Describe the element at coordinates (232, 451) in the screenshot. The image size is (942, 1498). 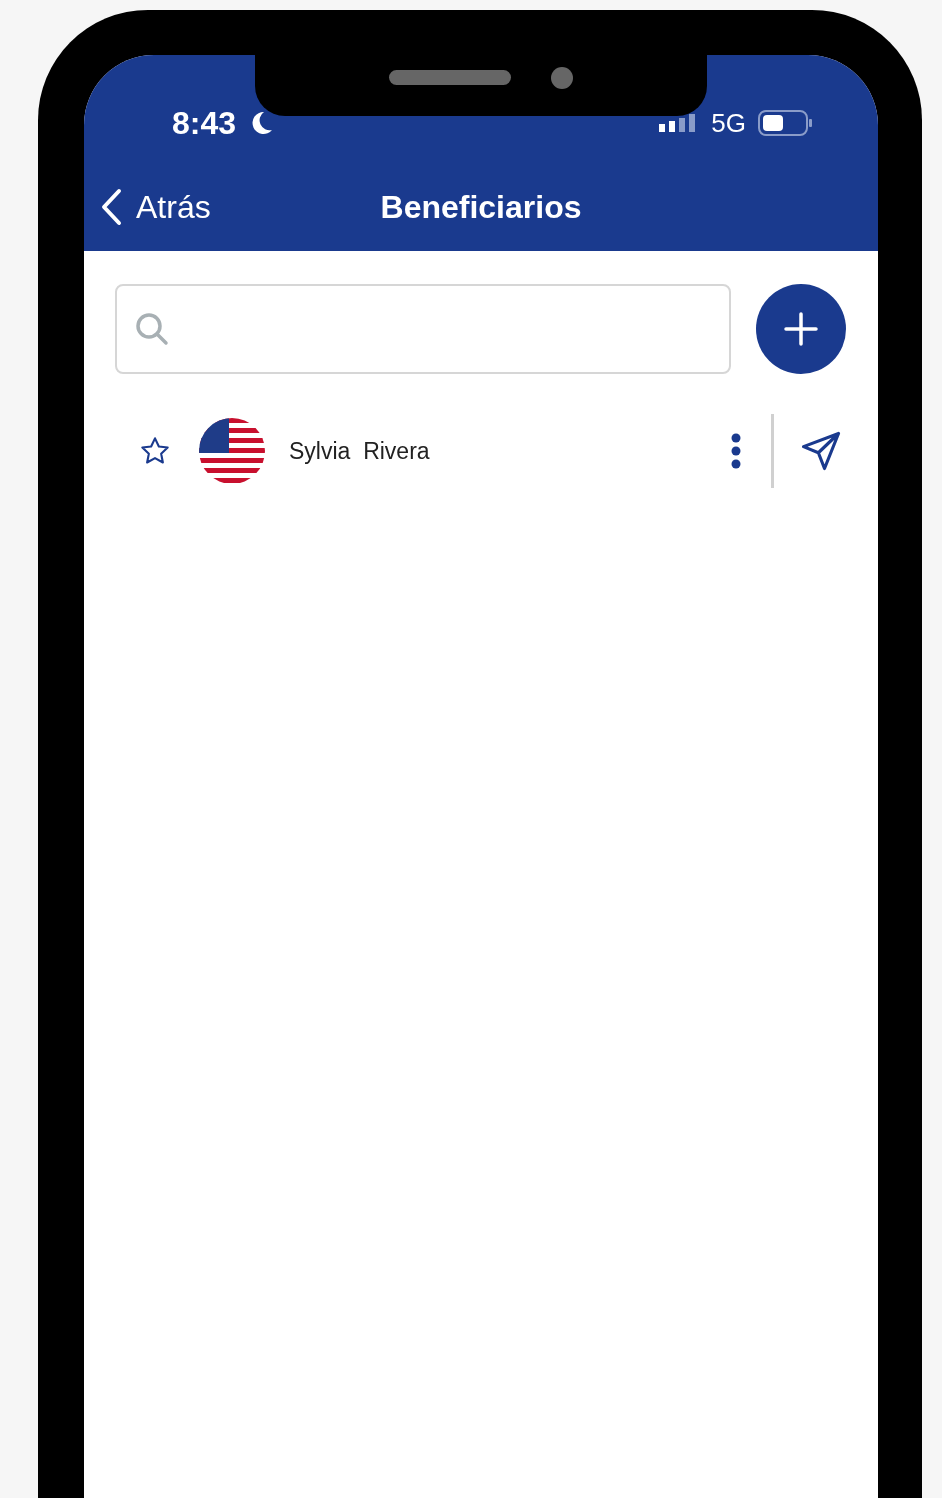
I see `us-flag-icon` at that location.